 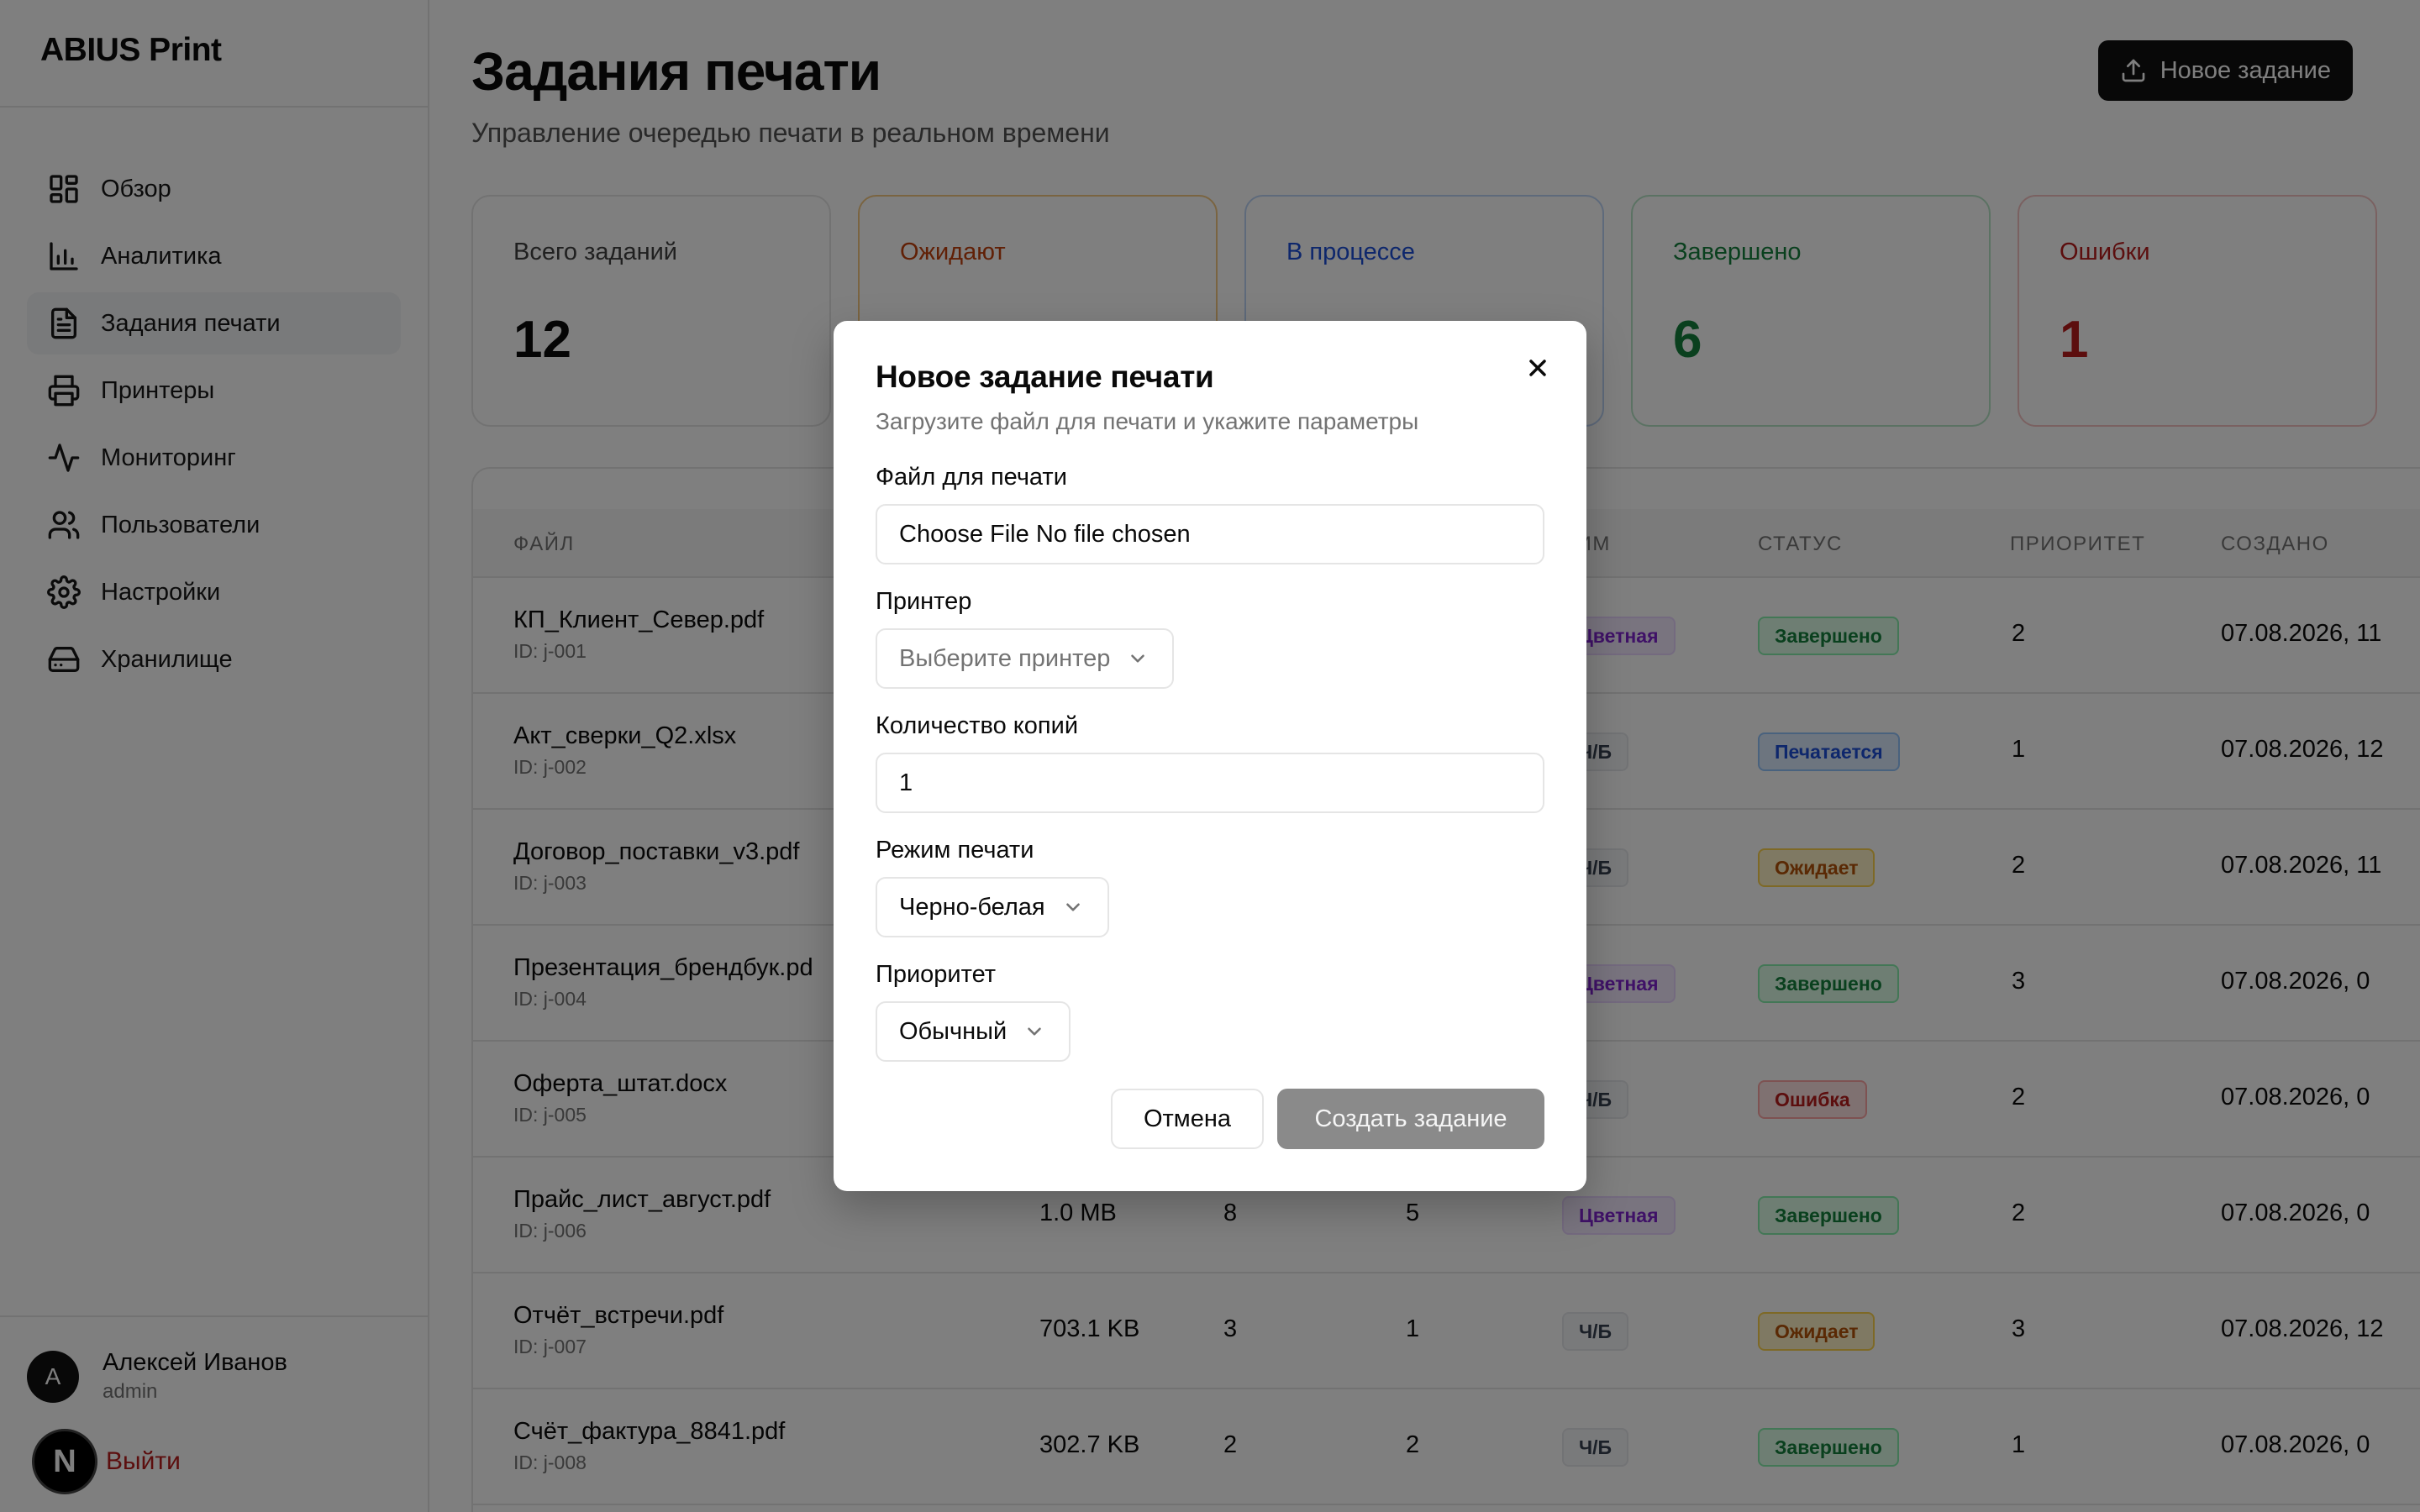 I want to click on print-mode-label: Режим печати, so click(x=955, y=850).